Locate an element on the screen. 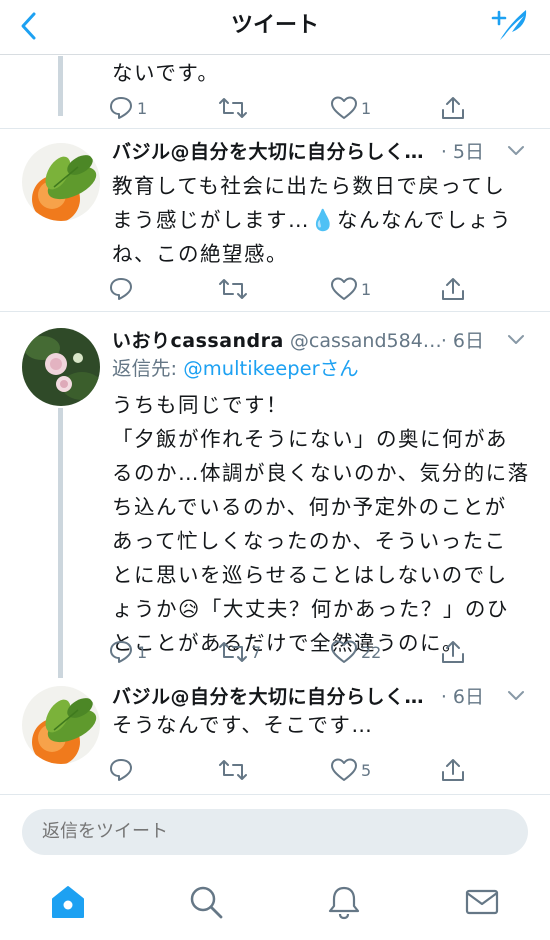 The width and height of the screenshot is (550, 940). top-bar: ツイート is located at coordinates (275, 27).